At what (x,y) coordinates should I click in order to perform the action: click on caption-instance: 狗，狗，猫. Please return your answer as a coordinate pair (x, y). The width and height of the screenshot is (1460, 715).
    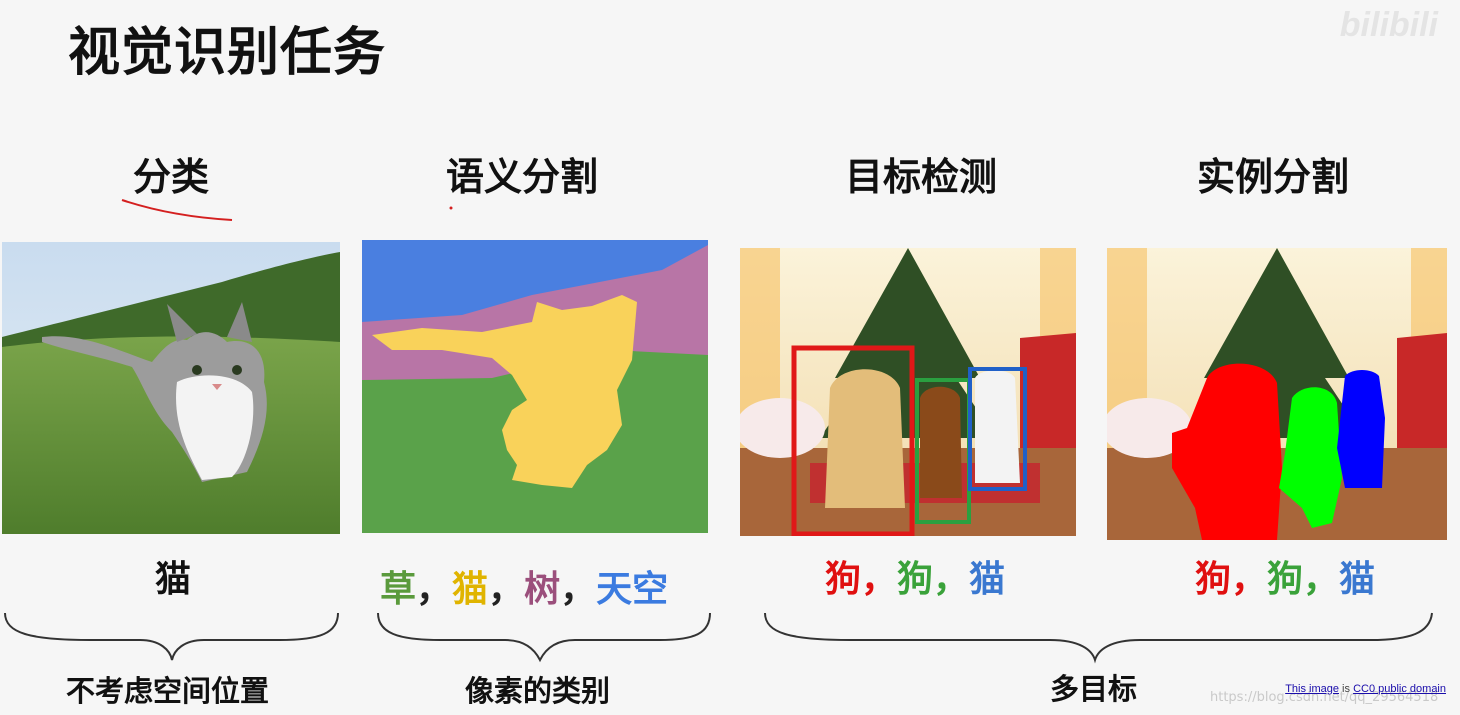
    Looking at the image, I should click on (1285, 576).